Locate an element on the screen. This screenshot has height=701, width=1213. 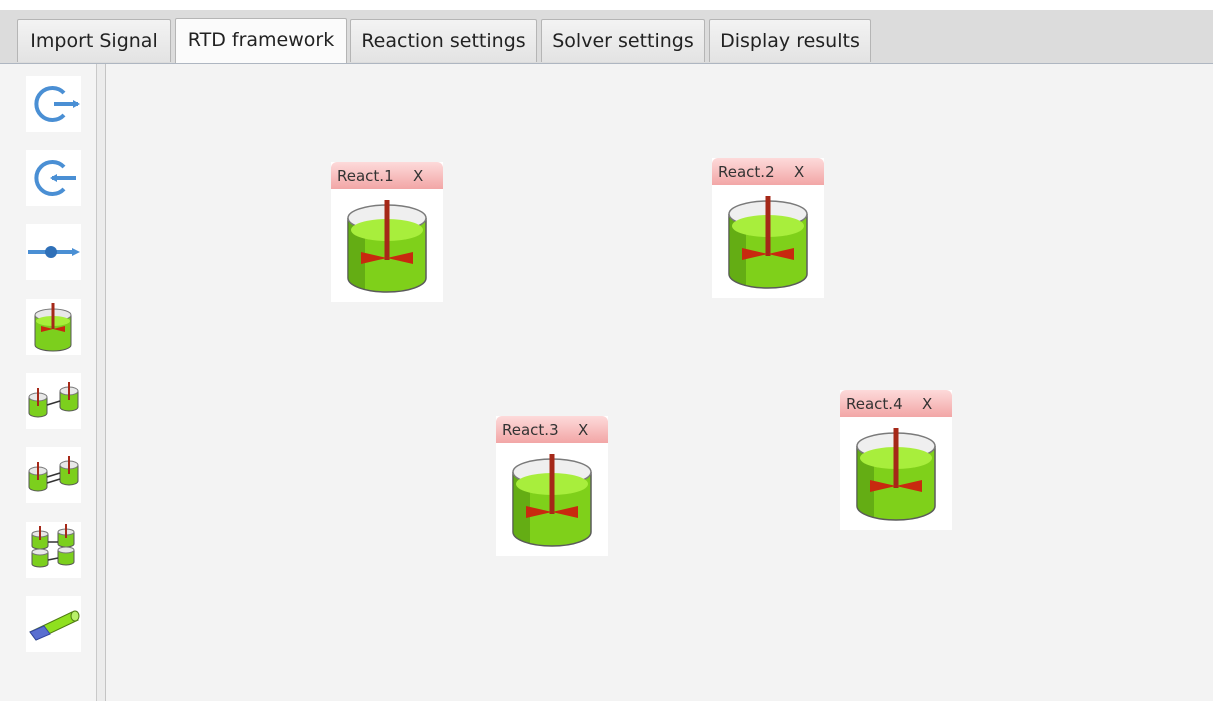
reactor-node-header: React.2 X is located at coordinates (768, 171).